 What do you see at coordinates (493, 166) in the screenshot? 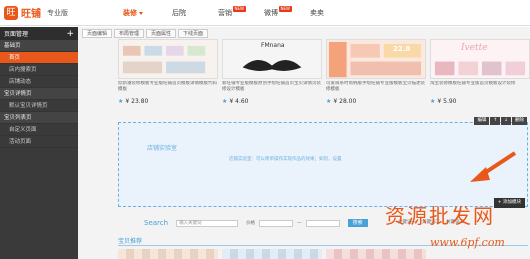
I see `arrow-annotation` at bounding box center [493, 166].